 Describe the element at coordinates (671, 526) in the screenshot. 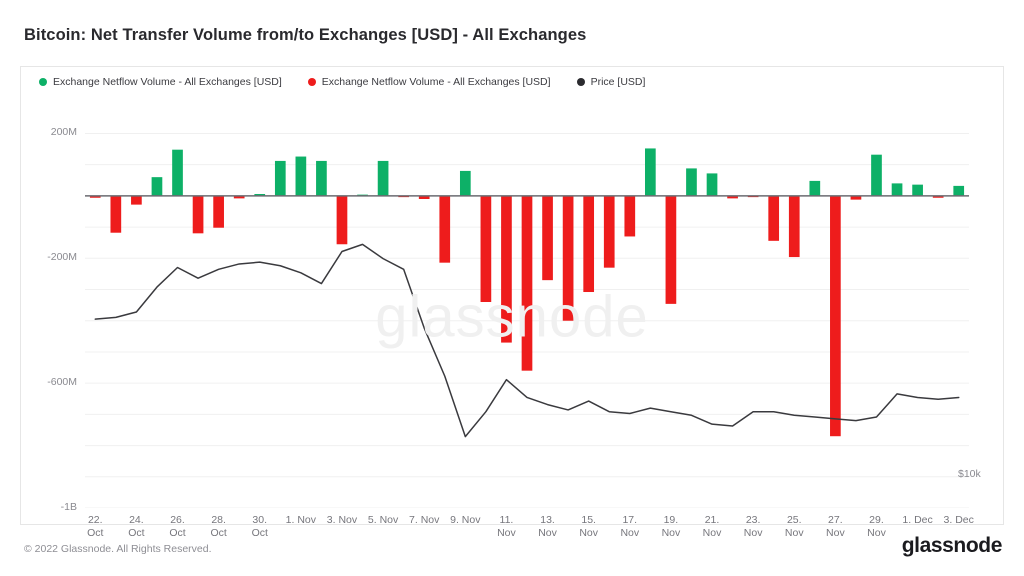

I see `x-axis-tick-label: 19. Nov` at that location.